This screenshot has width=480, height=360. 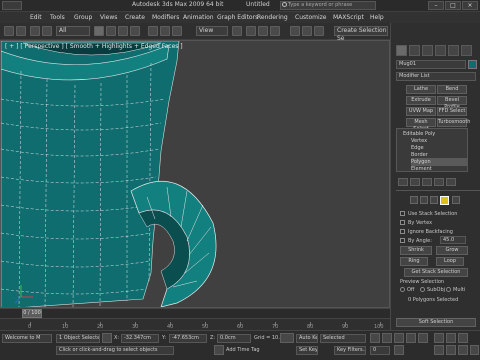 What do you see at coordinates (444, 200) in the screenshot?
I see `polygon-mode-icon` at bounding box center [444, 200].